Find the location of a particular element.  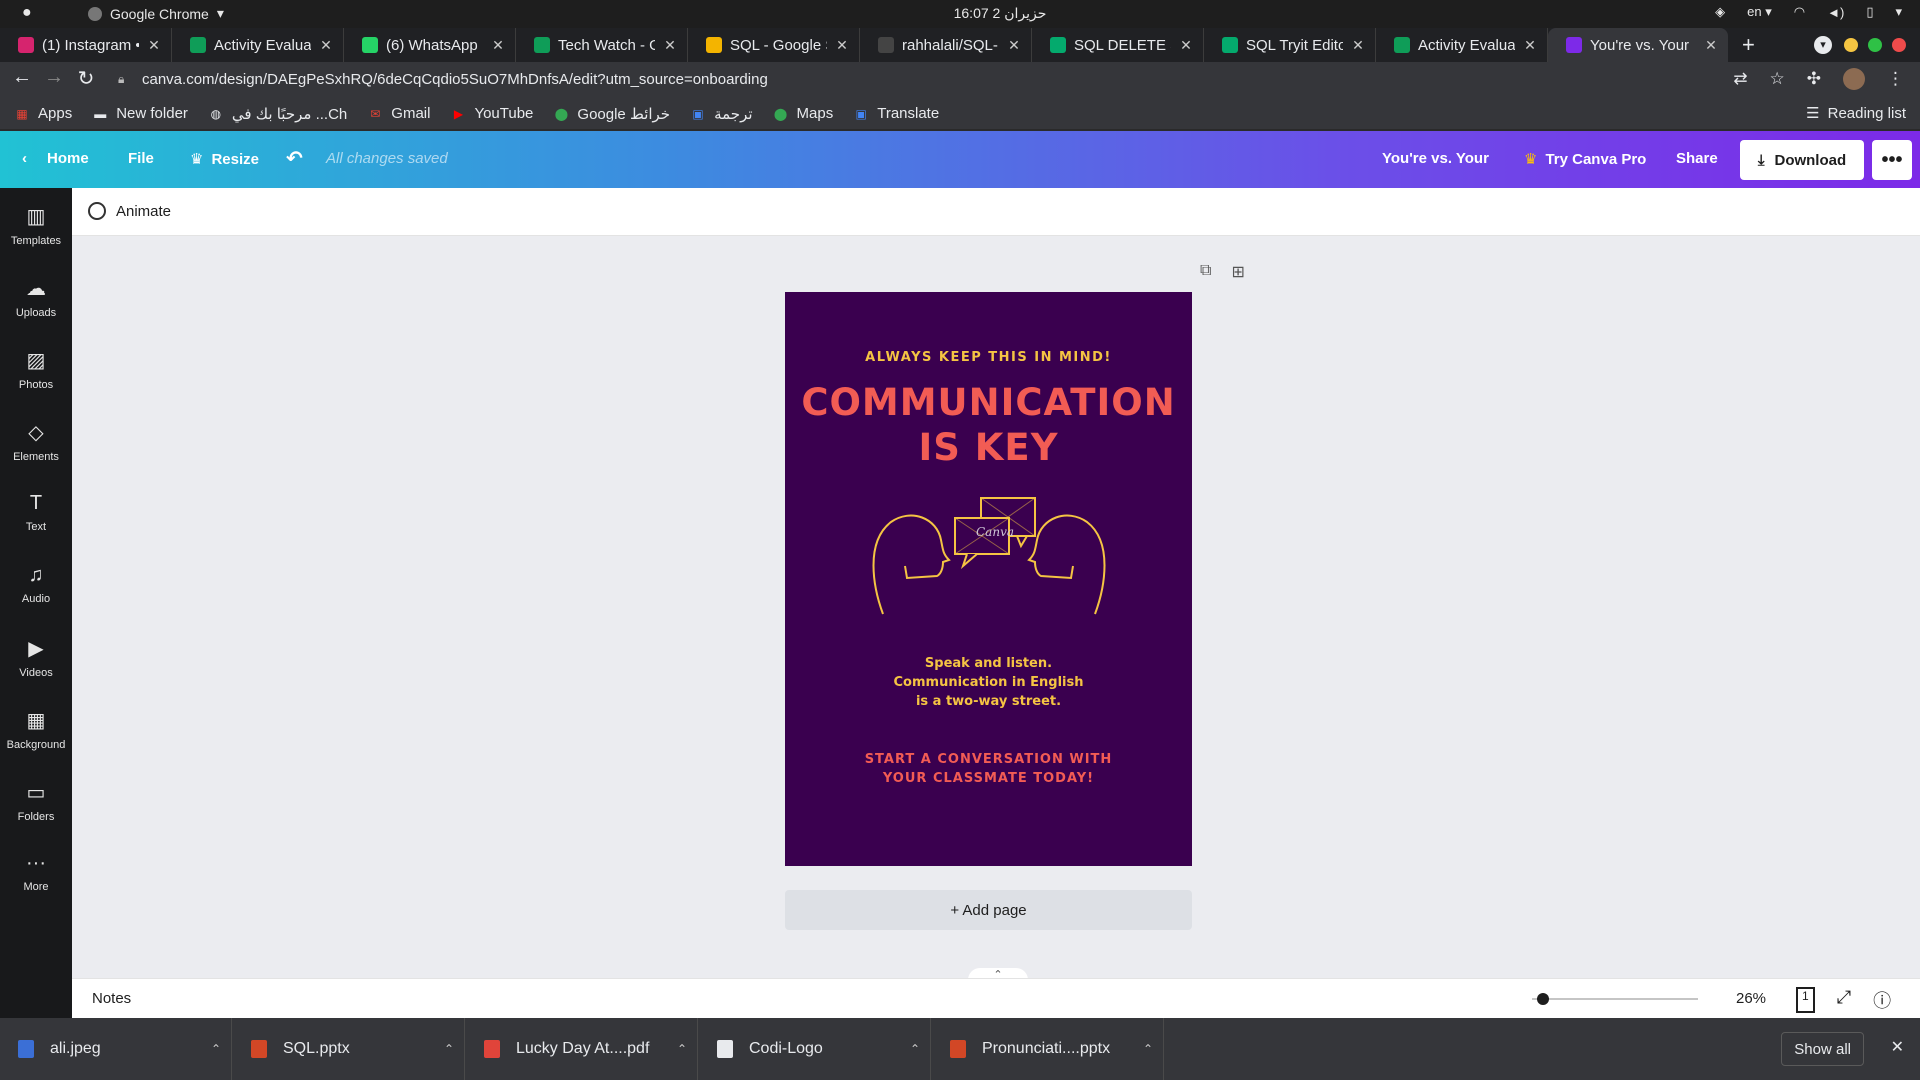

sidebar-item-elements: ◇ Elements is located at coordinates (36, 441).